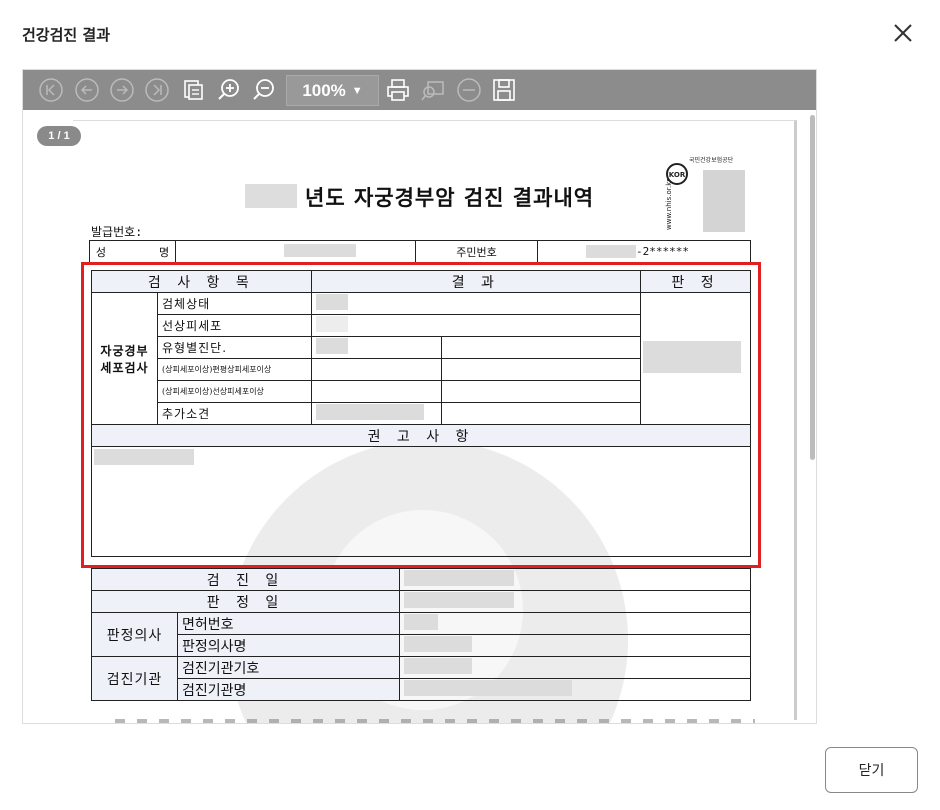 The width and height of the screenshot is (940, 810). I want to click on zoom-value: 100%, so click(324, 90).